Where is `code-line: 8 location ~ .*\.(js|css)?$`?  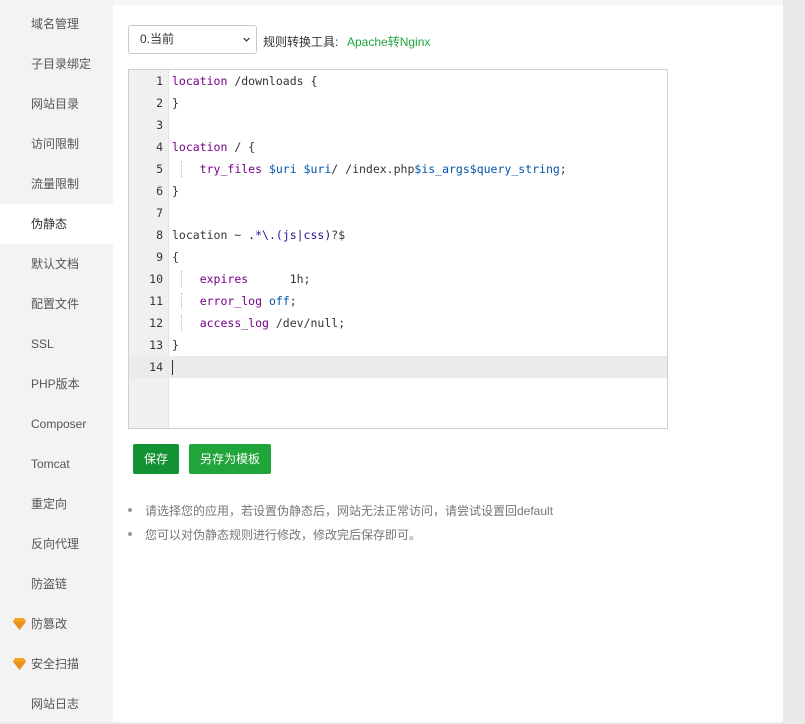 code-line: 8 location ~ .*\.(js|css)?$ is located at coordinates (398, 235).